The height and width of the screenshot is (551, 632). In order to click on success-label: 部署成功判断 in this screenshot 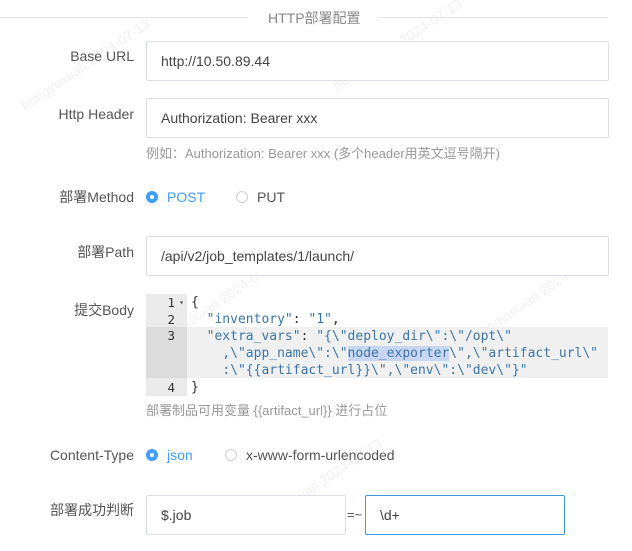, I will do `click(92, 510)`.